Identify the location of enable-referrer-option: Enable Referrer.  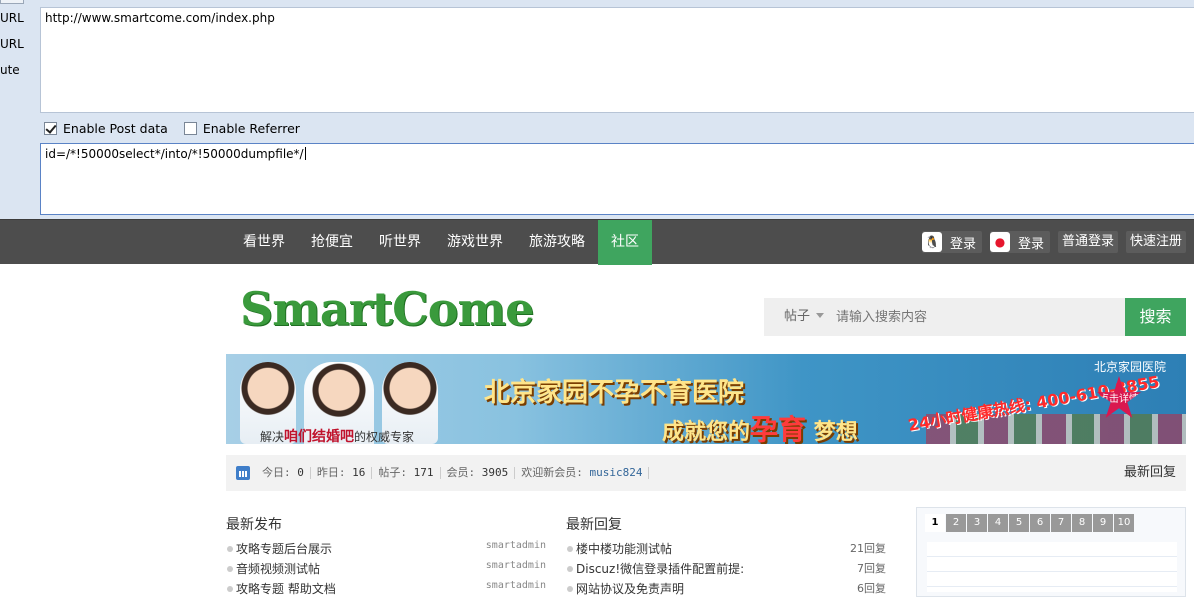
(240, 128).